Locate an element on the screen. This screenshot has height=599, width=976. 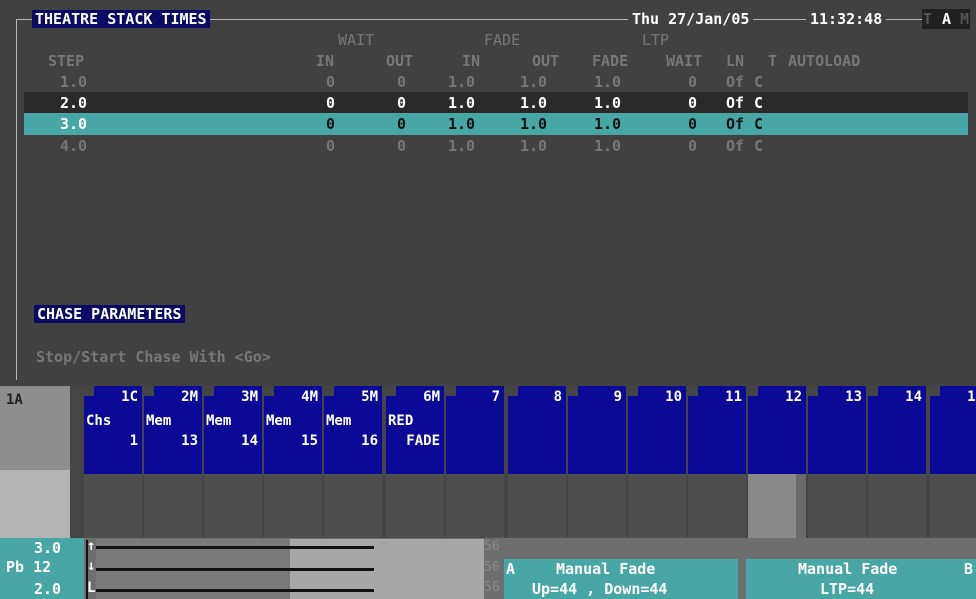
playback-12: 12 is located at coordinates (777, 462).